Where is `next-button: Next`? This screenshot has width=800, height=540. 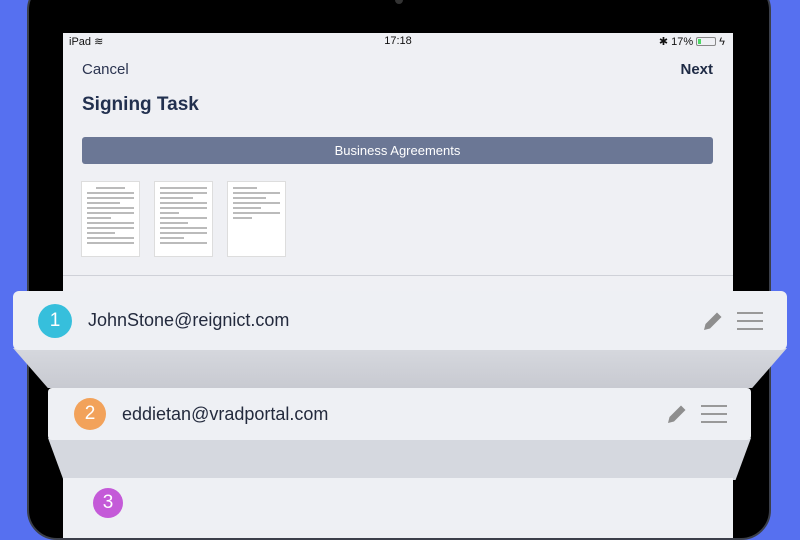
next-button: Next is located at coordinates (696, 69).